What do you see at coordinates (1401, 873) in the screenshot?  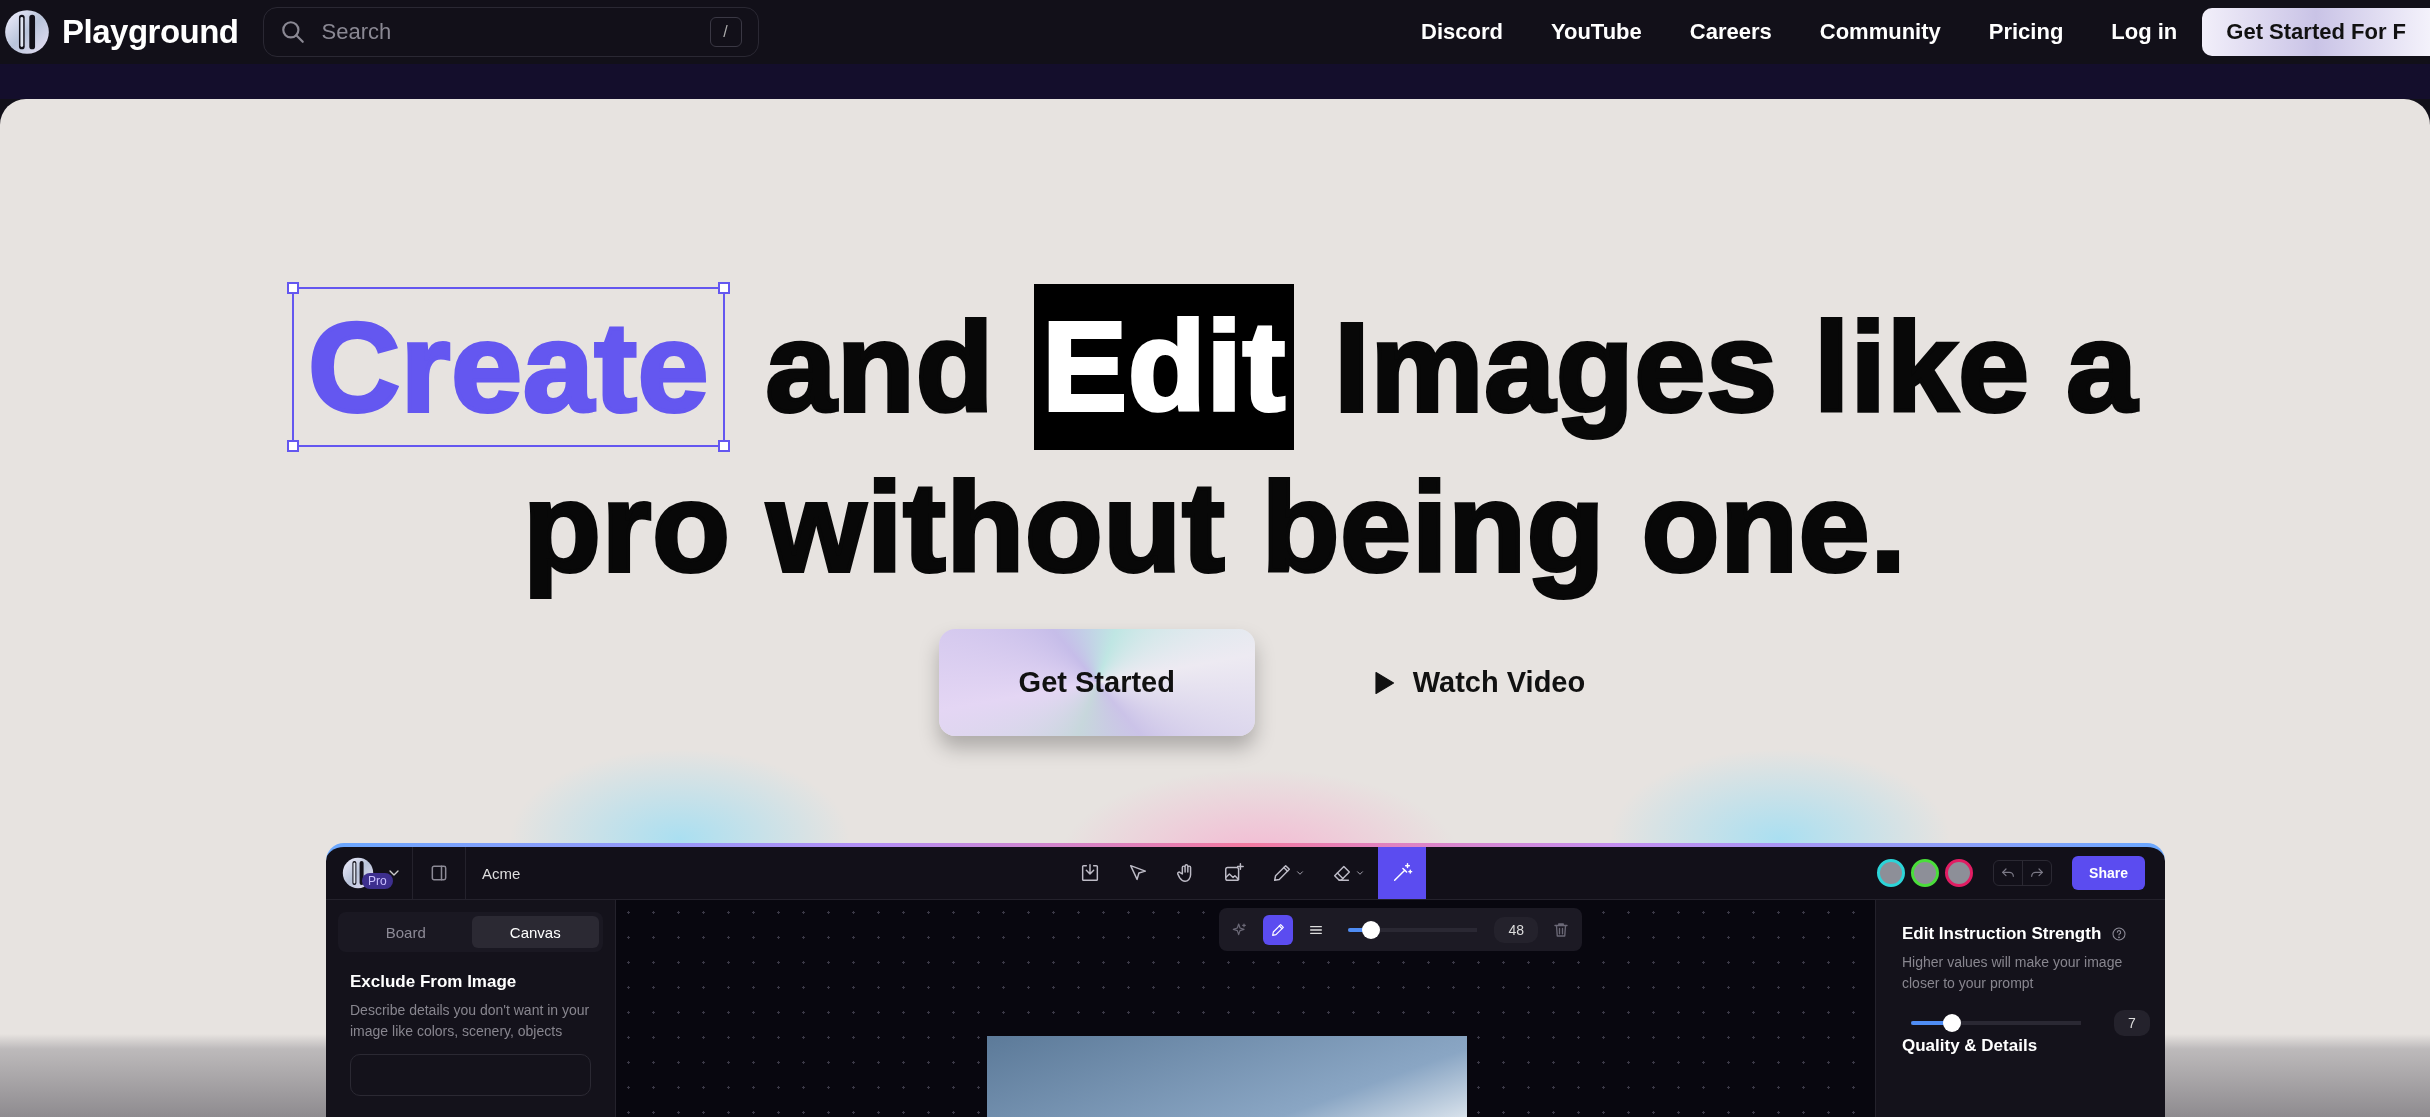 I see `magic-wand-tool-button` at bounding box center [1401, 873].